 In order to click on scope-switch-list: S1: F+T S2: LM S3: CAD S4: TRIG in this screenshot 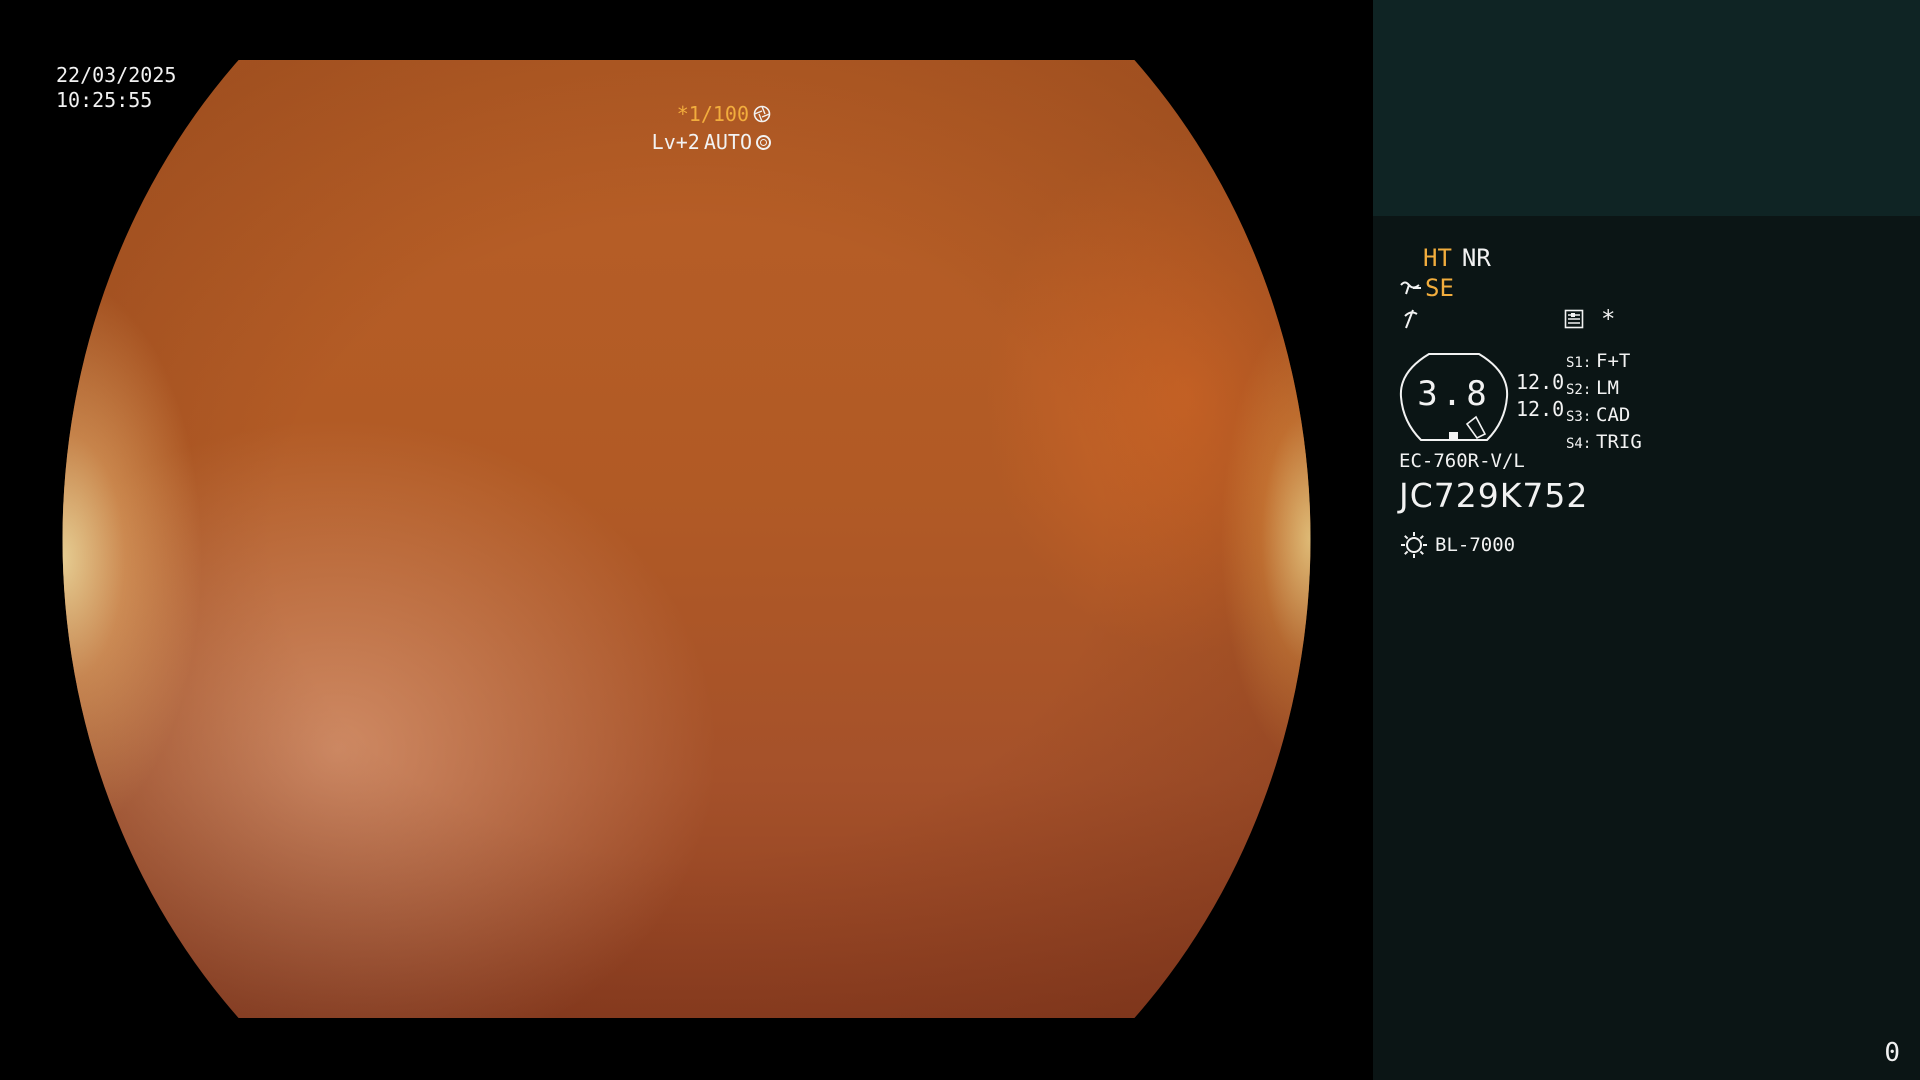, I will do `click(1604, 403)`.